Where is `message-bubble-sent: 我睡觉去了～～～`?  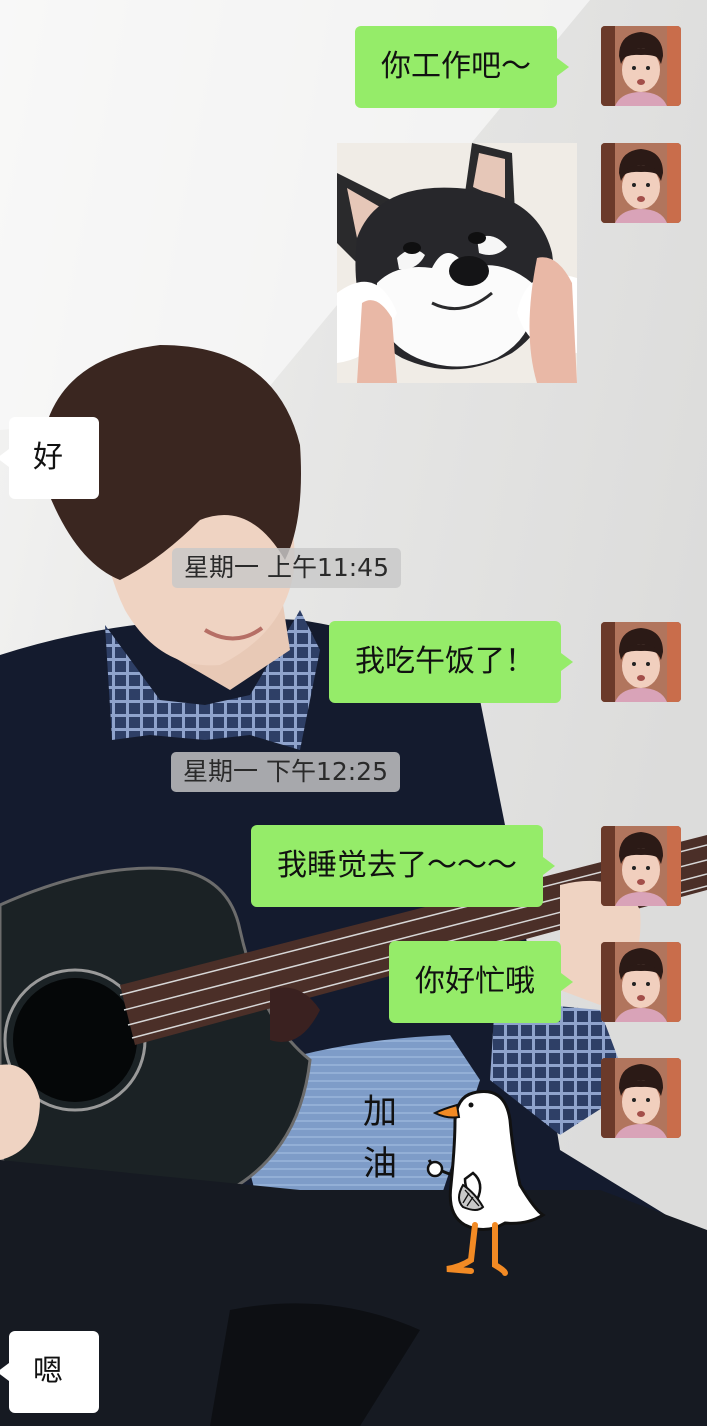 message-bubble-sent: 我睡觉去了～～～ is located at coordinates (403, 866).